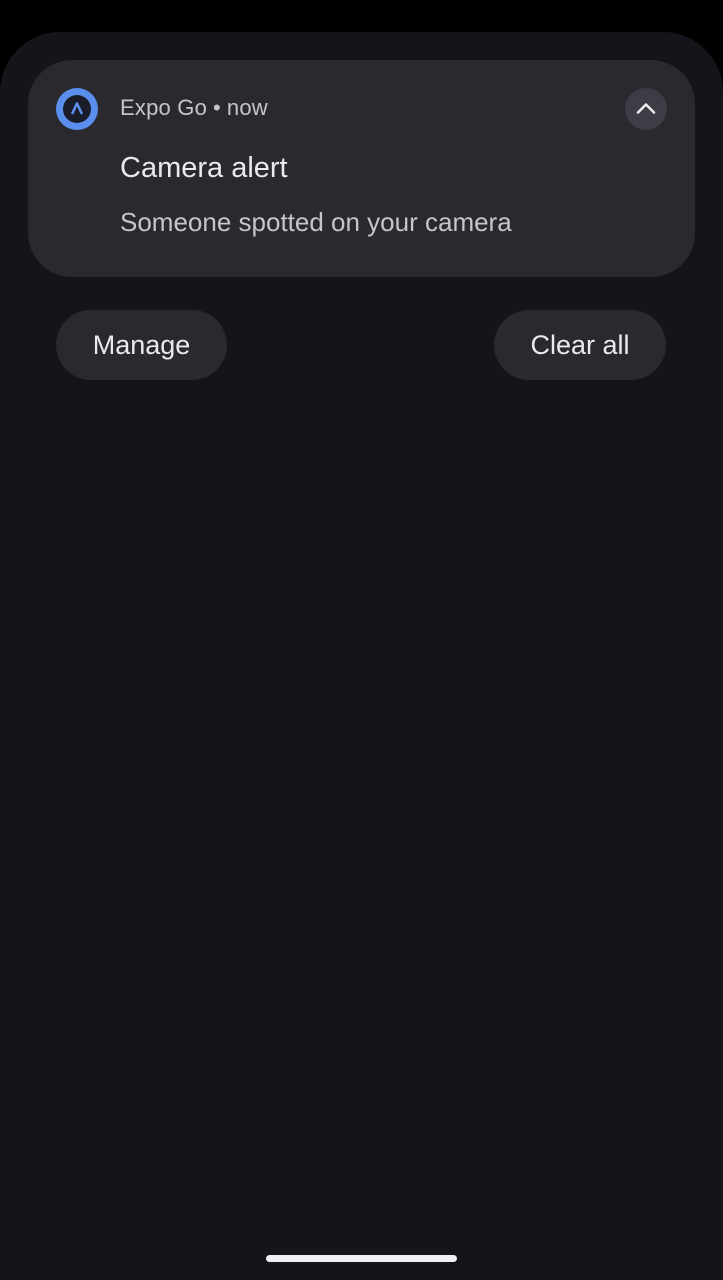 This screenshot has height=1280, width=723. I want to click on notification-body: Someone spotted on your camera, so click(316, 222).